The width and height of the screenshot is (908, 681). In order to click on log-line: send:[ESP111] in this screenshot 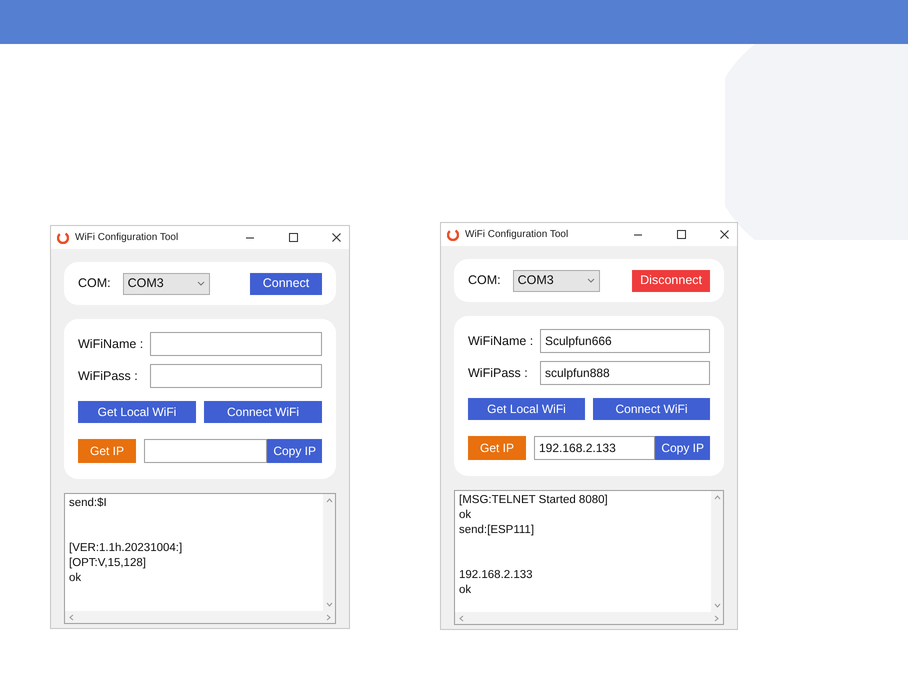, I will do `click(497, 530)`.